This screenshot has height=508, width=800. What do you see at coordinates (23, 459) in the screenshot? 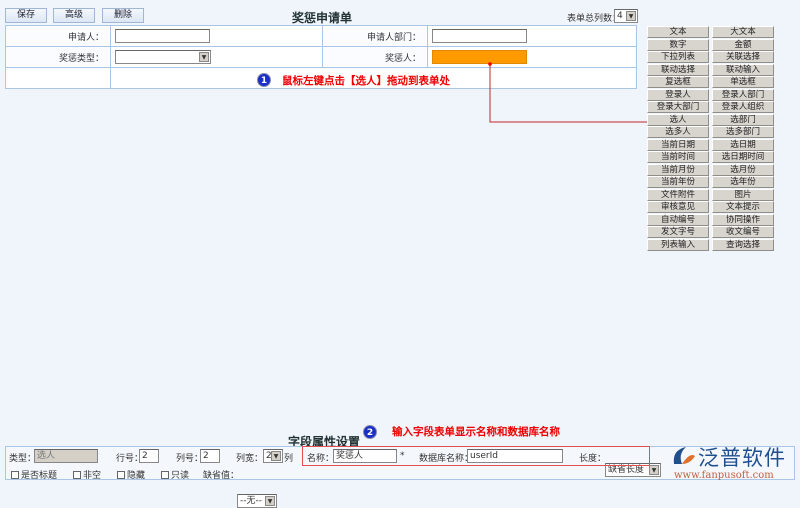
I see `type-label: 类型：` at bounding box center [23, 459].